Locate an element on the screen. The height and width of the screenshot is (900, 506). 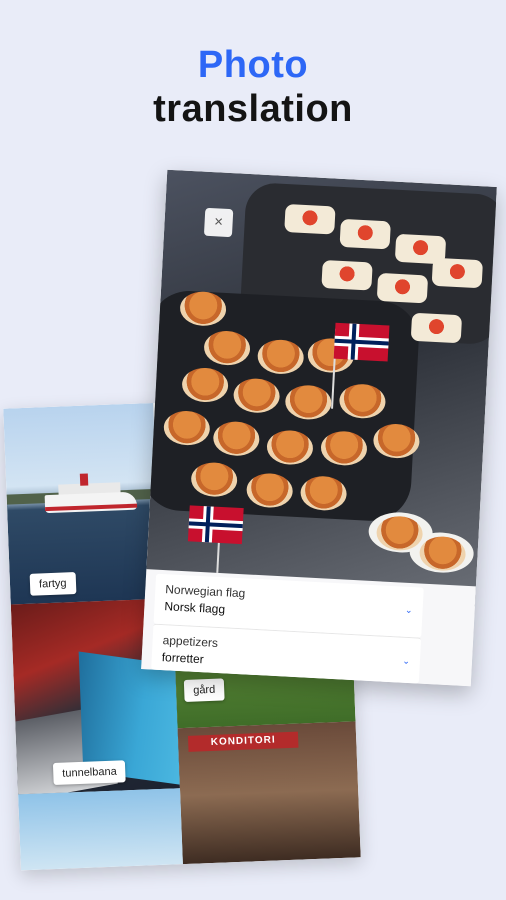
cafe-photo: KONDITORI is located at coordinates (269, 793).